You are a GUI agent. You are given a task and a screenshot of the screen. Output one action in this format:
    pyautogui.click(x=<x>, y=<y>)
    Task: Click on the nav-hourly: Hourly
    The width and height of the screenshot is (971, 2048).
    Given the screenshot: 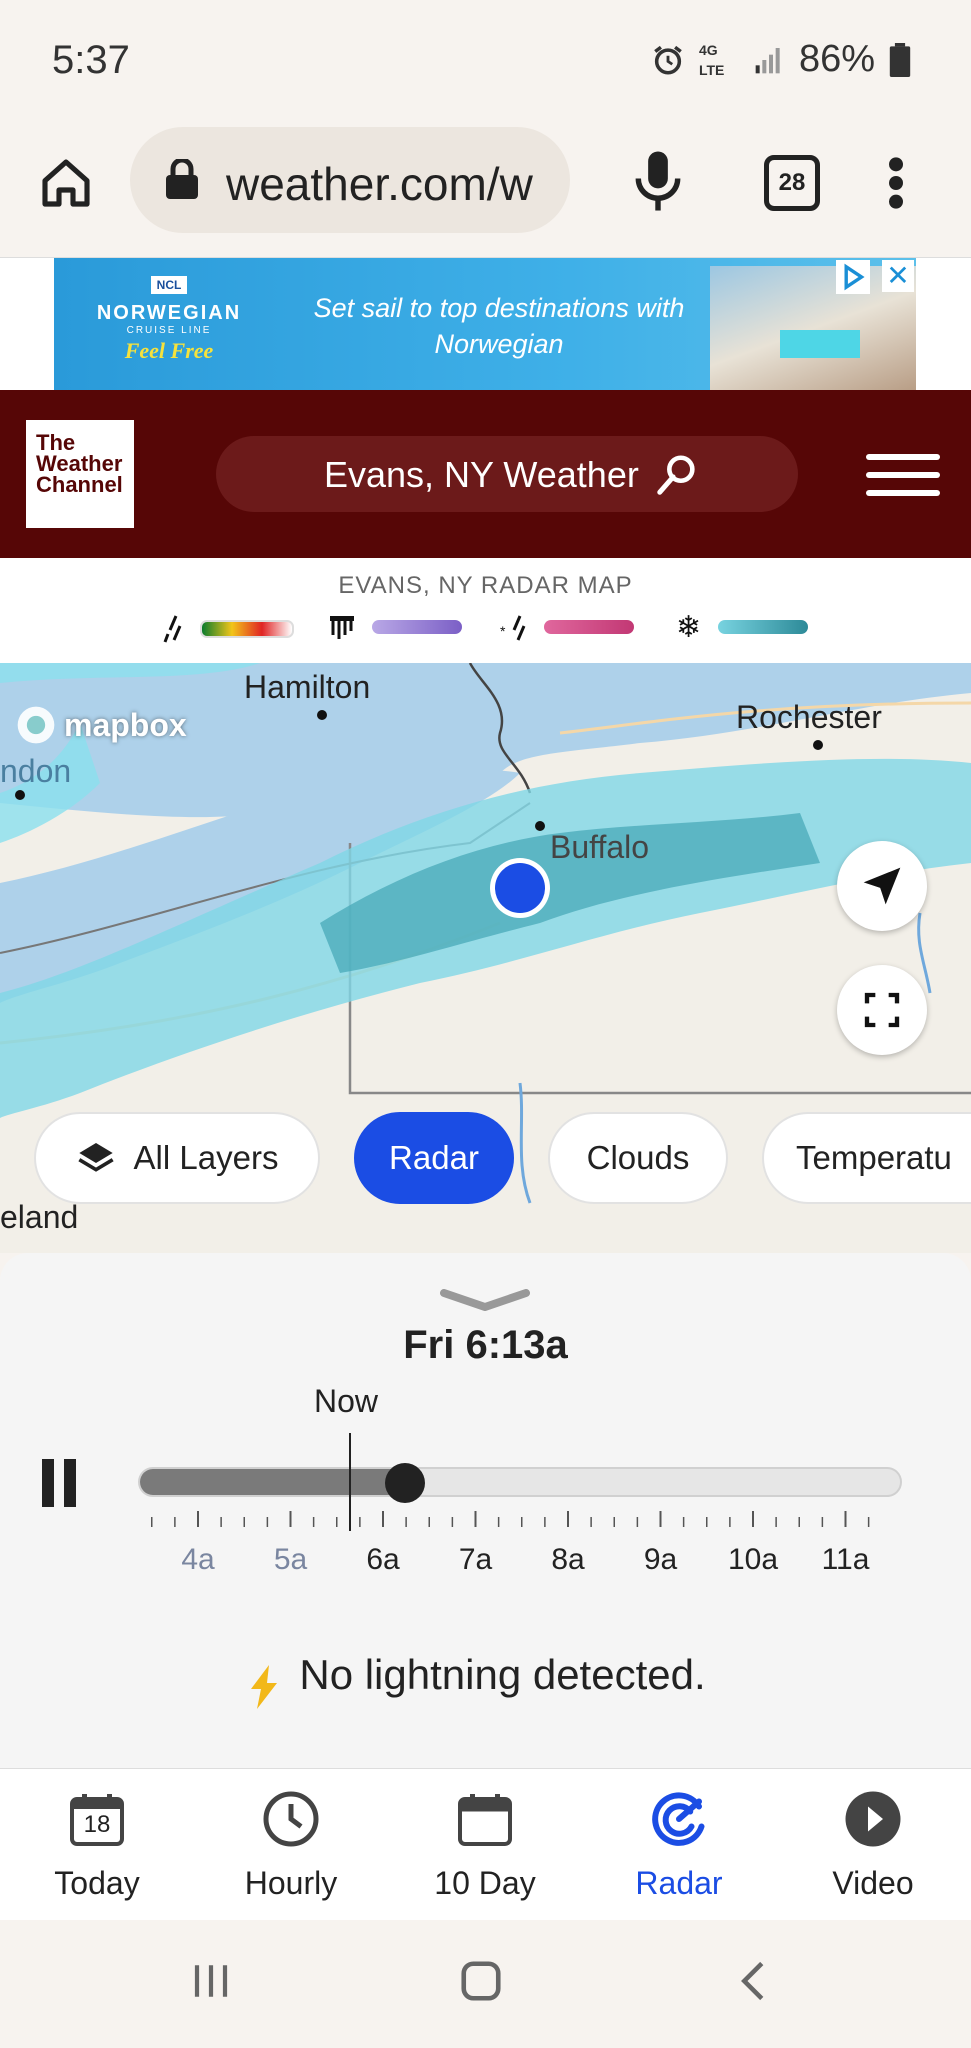 What is the action you would take?
    pyautogui.click(x=291, y=1845)
    